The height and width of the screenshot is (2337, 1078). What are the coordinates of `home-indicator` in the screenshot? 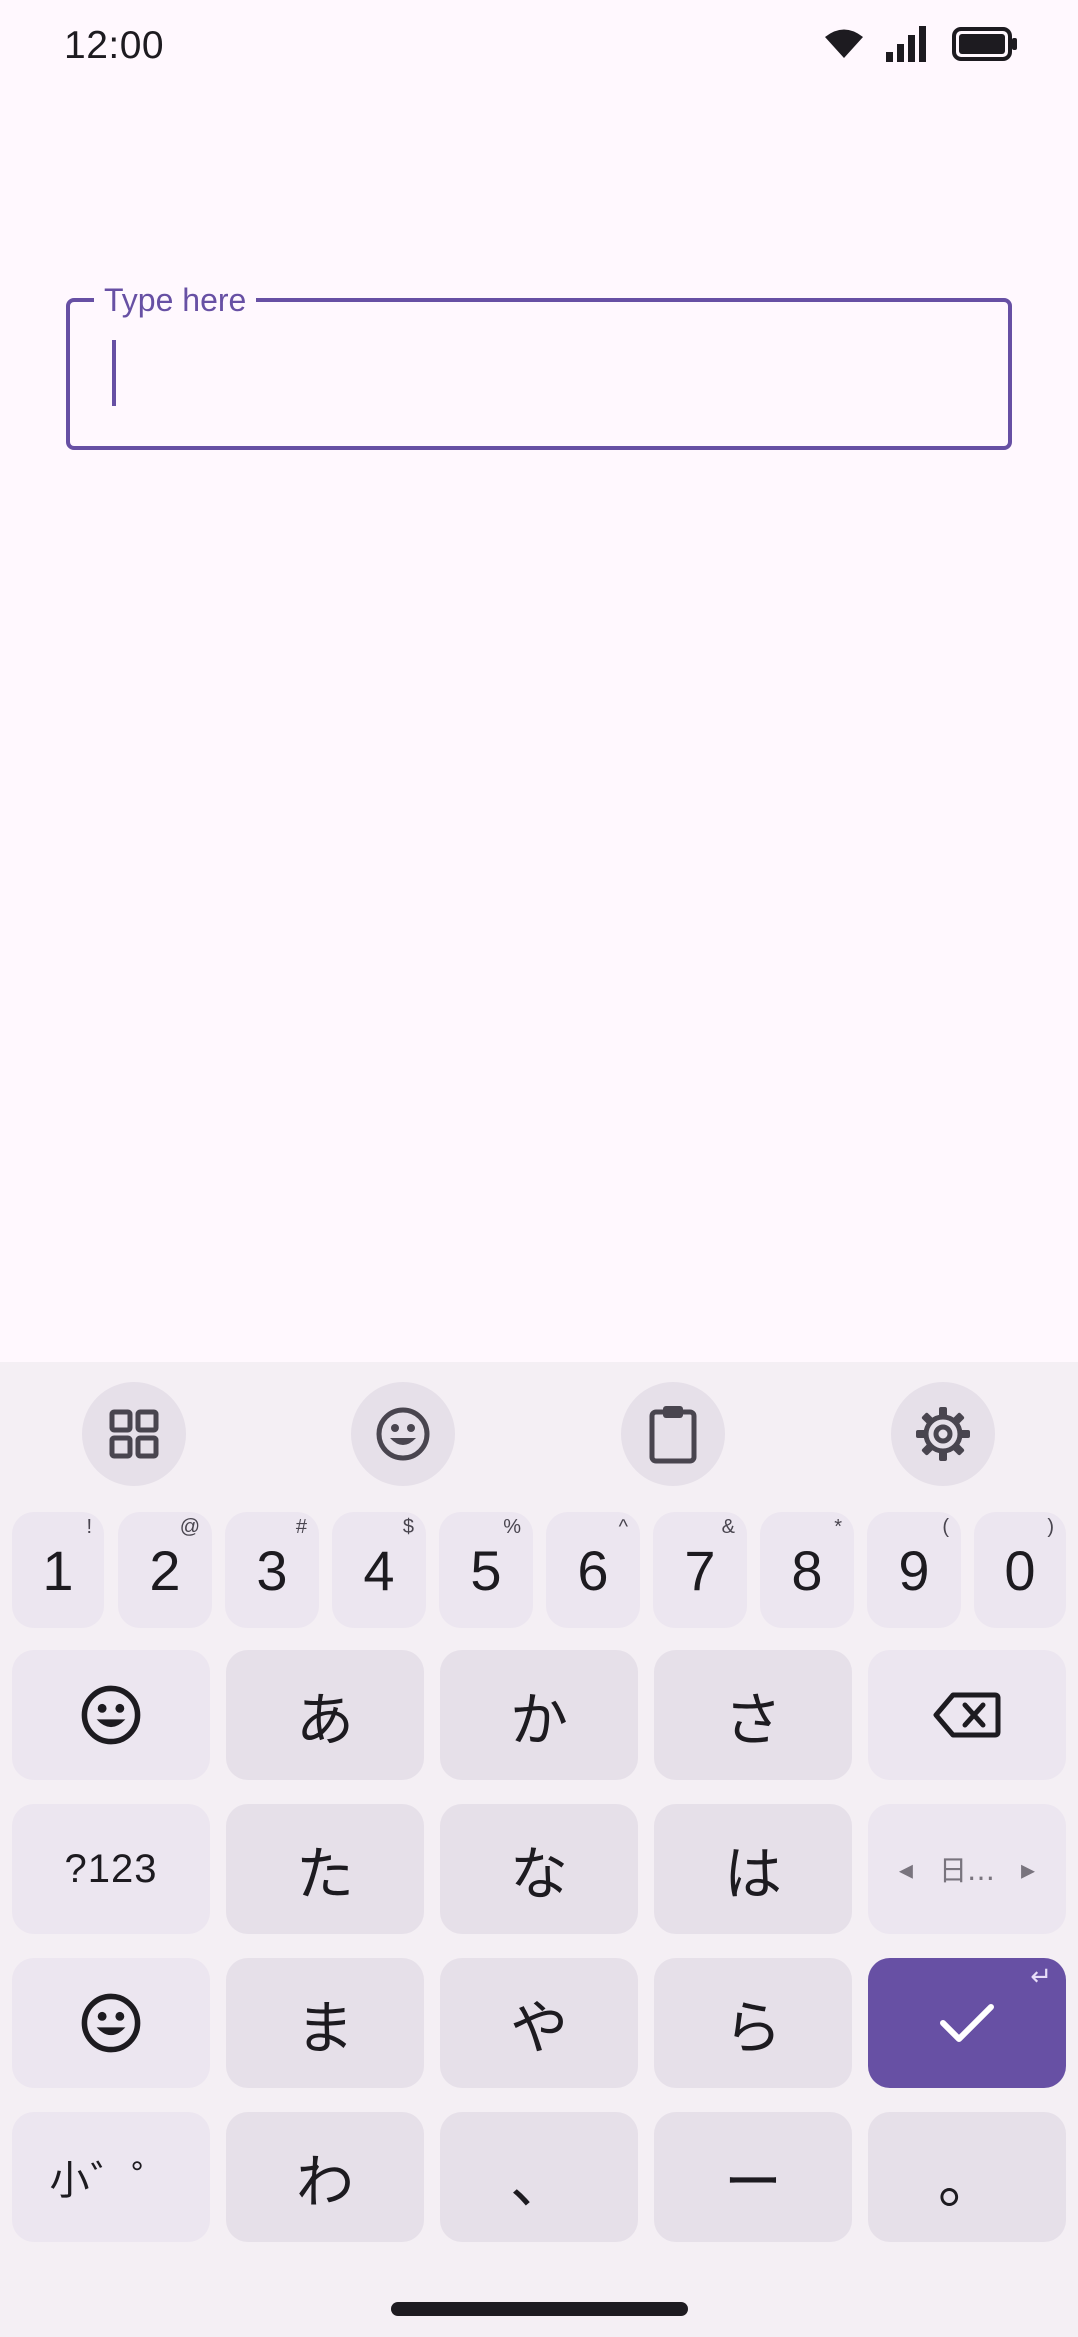 It's located at (539, 2309).